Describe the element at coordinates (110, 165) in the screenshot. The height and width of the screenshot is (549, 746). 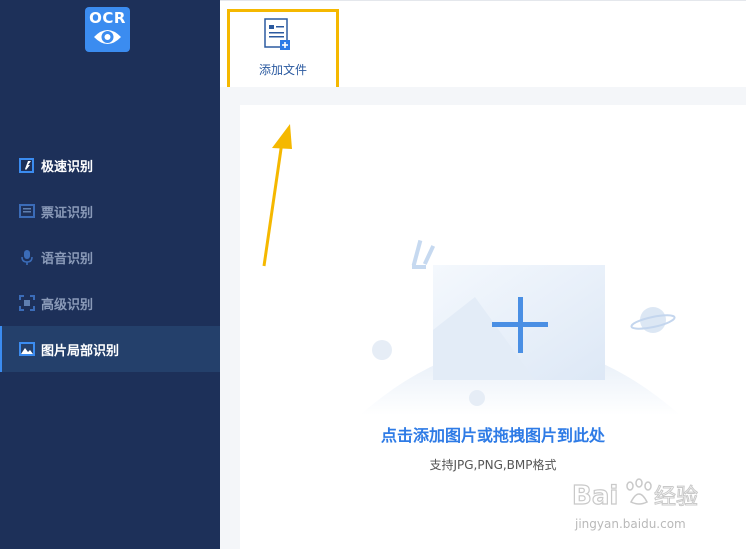
I see `sidebar-item-fast-recognize: 极速识别` at that location.